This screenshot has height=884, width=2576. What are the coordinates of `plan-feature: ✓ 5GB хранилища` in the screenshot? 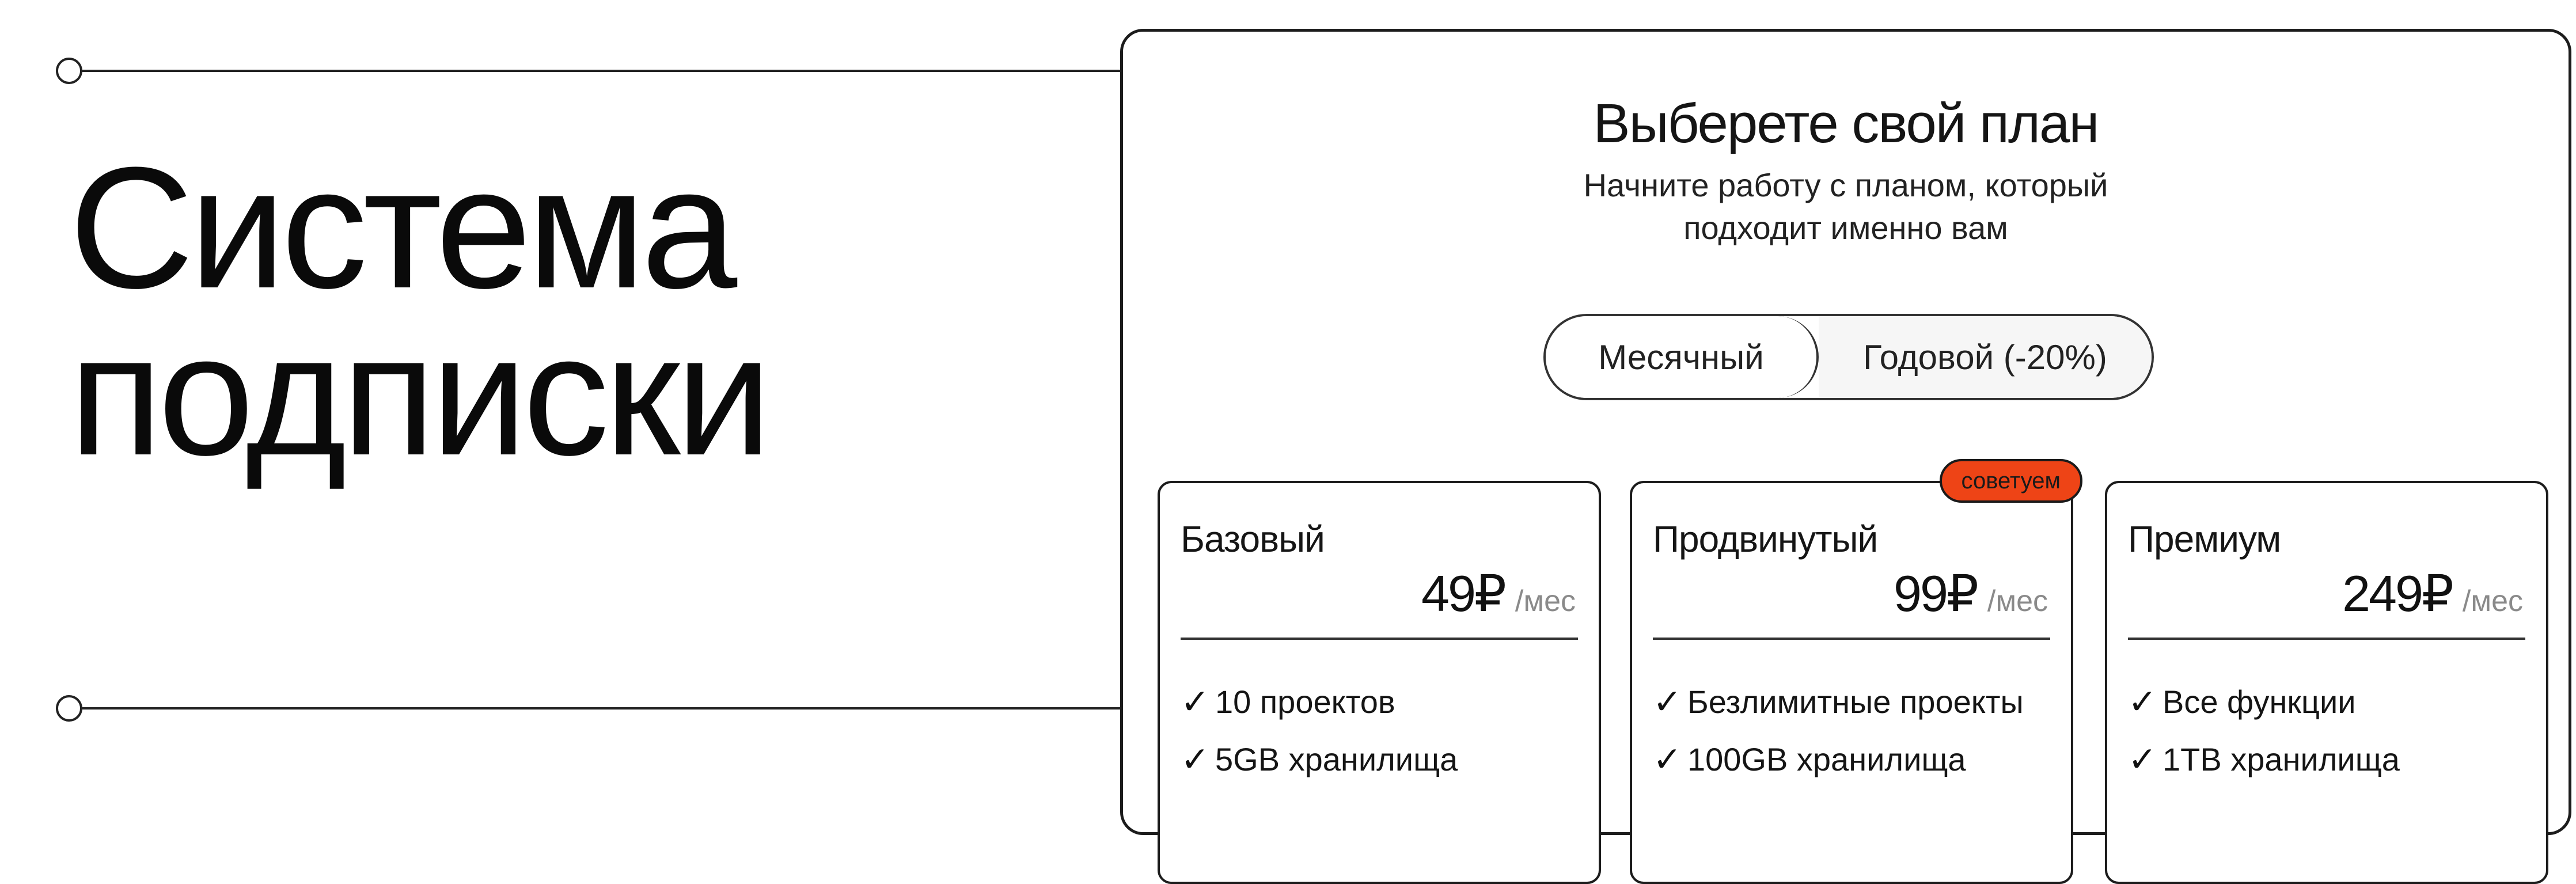 It's located at (1320, 759).